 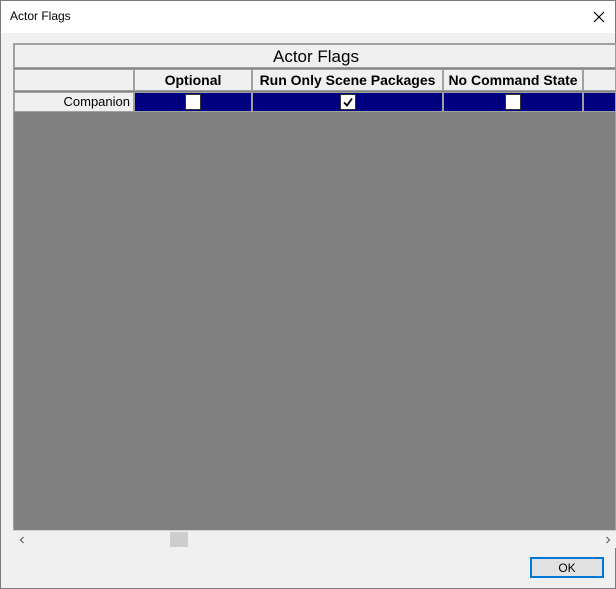 I want to click on chevron-left-icon, so click(x=21, y=539).